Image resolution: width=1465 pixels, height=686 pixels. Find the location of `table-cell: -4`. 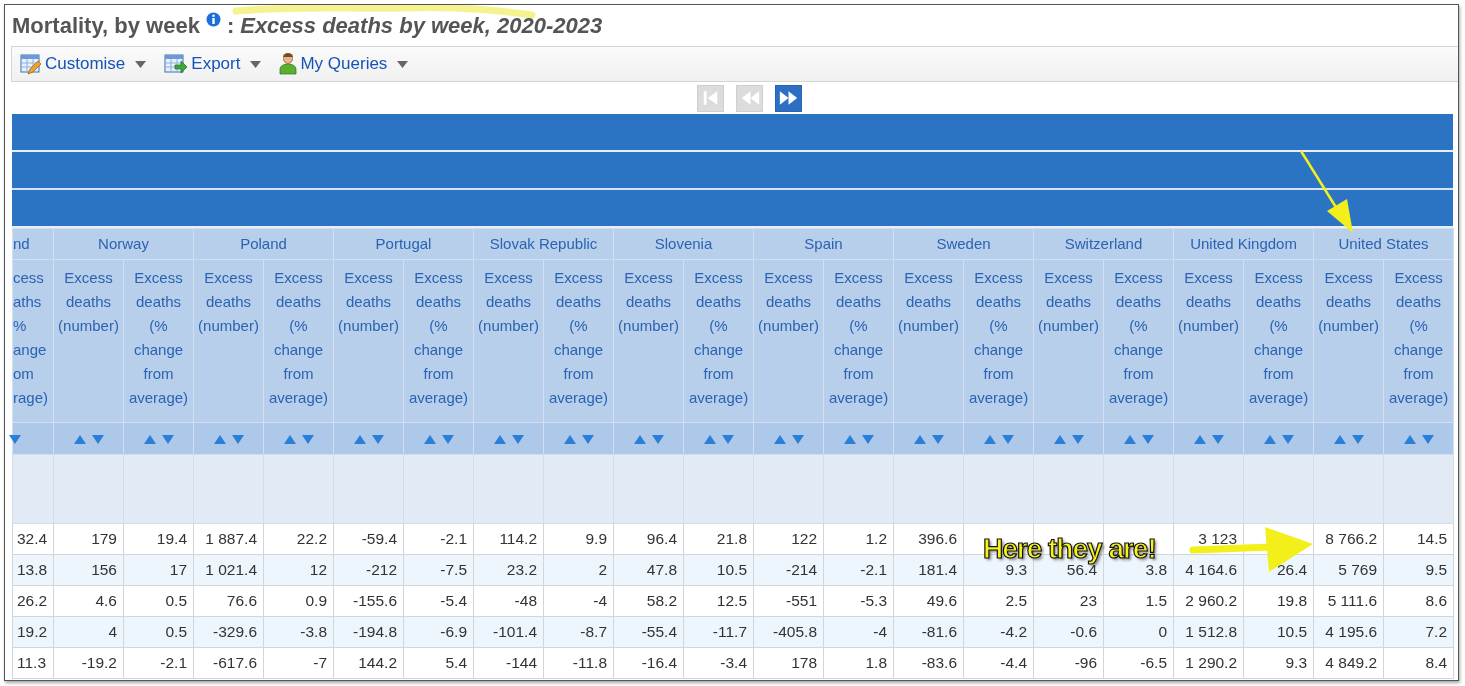

table-cell: -4 is located at coordinates (578, 601).